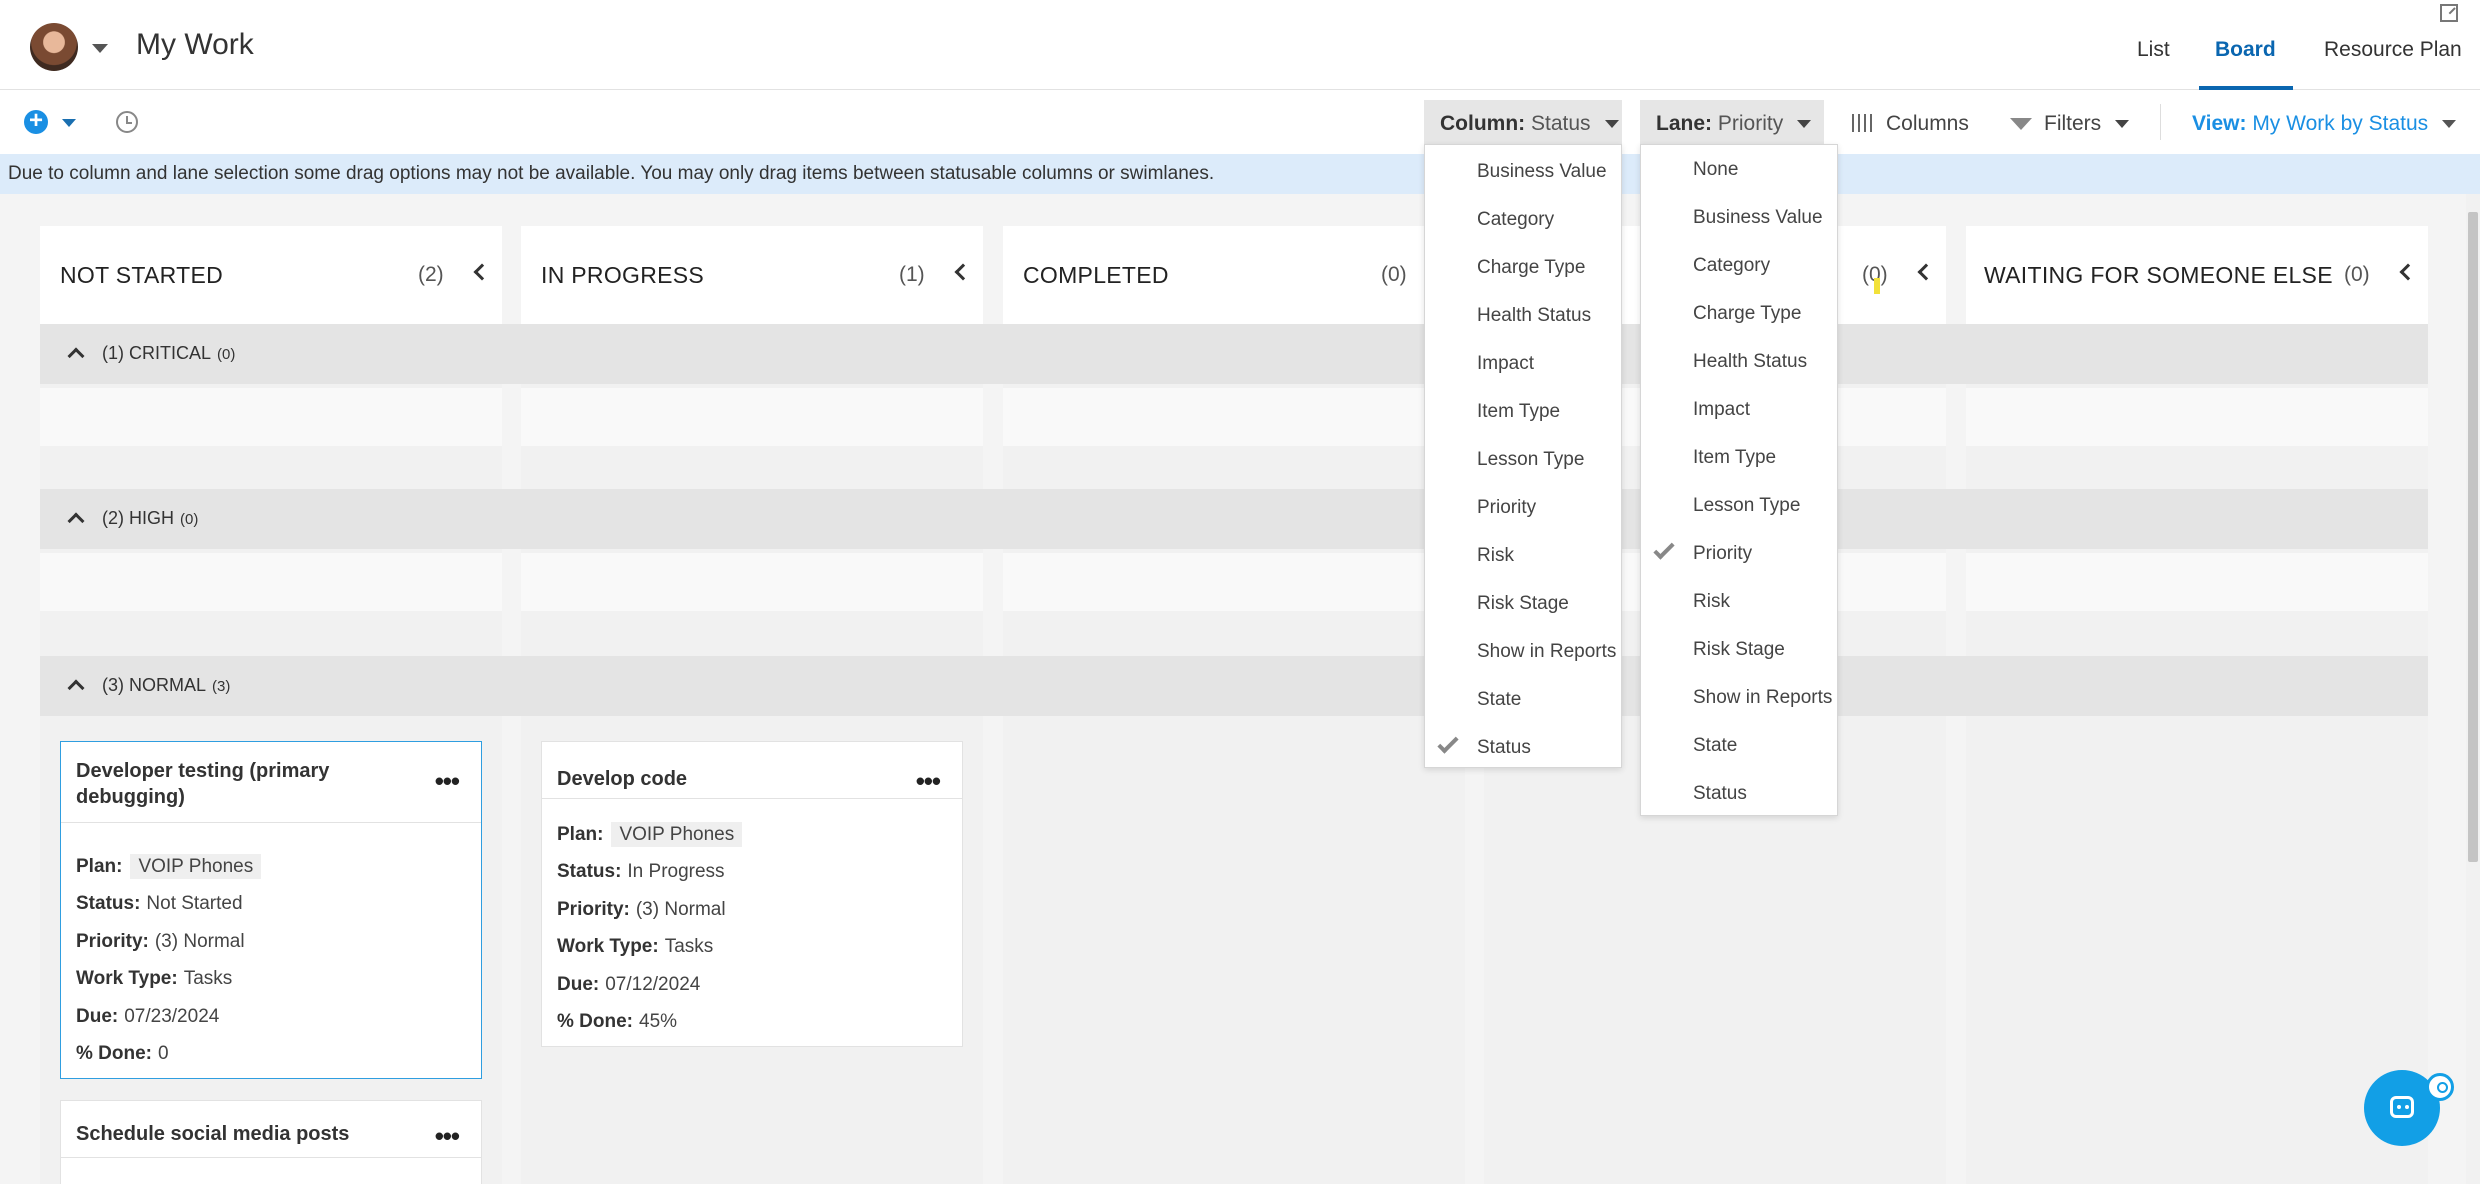 The width and height of the screenshot is (2480, 1184). Describe the element at coordinates (1734, 458) in the screenshot. I see `lane-menu-item: Item Type` at that location.